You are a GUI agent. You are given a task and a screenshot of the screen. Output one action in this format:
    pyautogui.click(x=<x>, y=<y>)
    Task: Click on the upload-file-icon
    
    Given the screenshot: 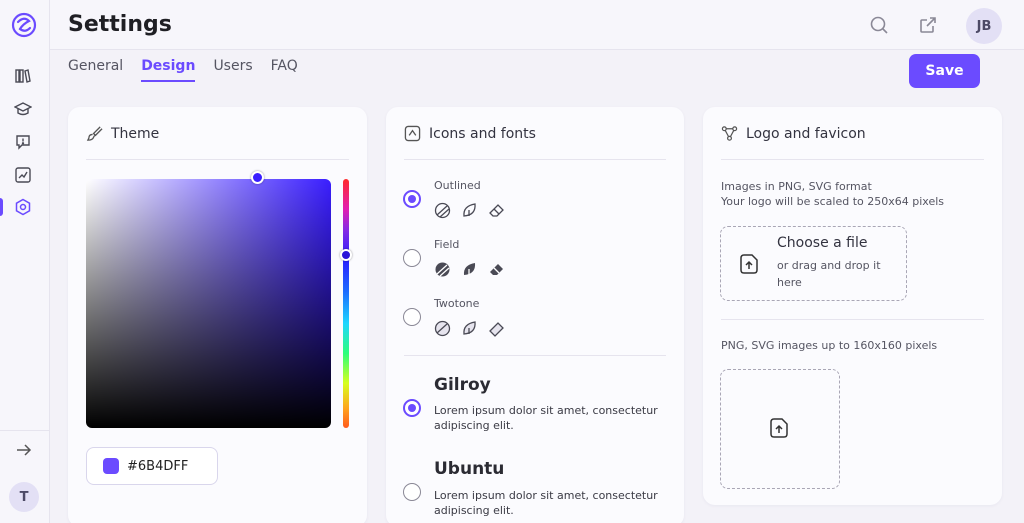 What is the action you would take?
    pyautogui.click(x=749, y=264)
    